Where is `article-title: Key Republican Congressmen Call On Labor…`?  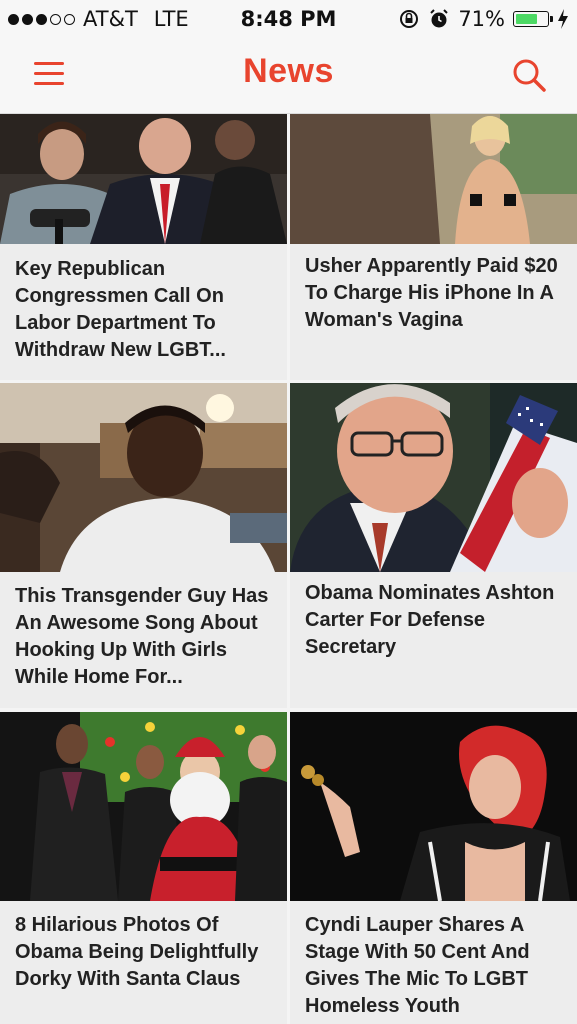 article-title: Key Republican Congressmen Call On Labor… is located at coordinates (120, 309).